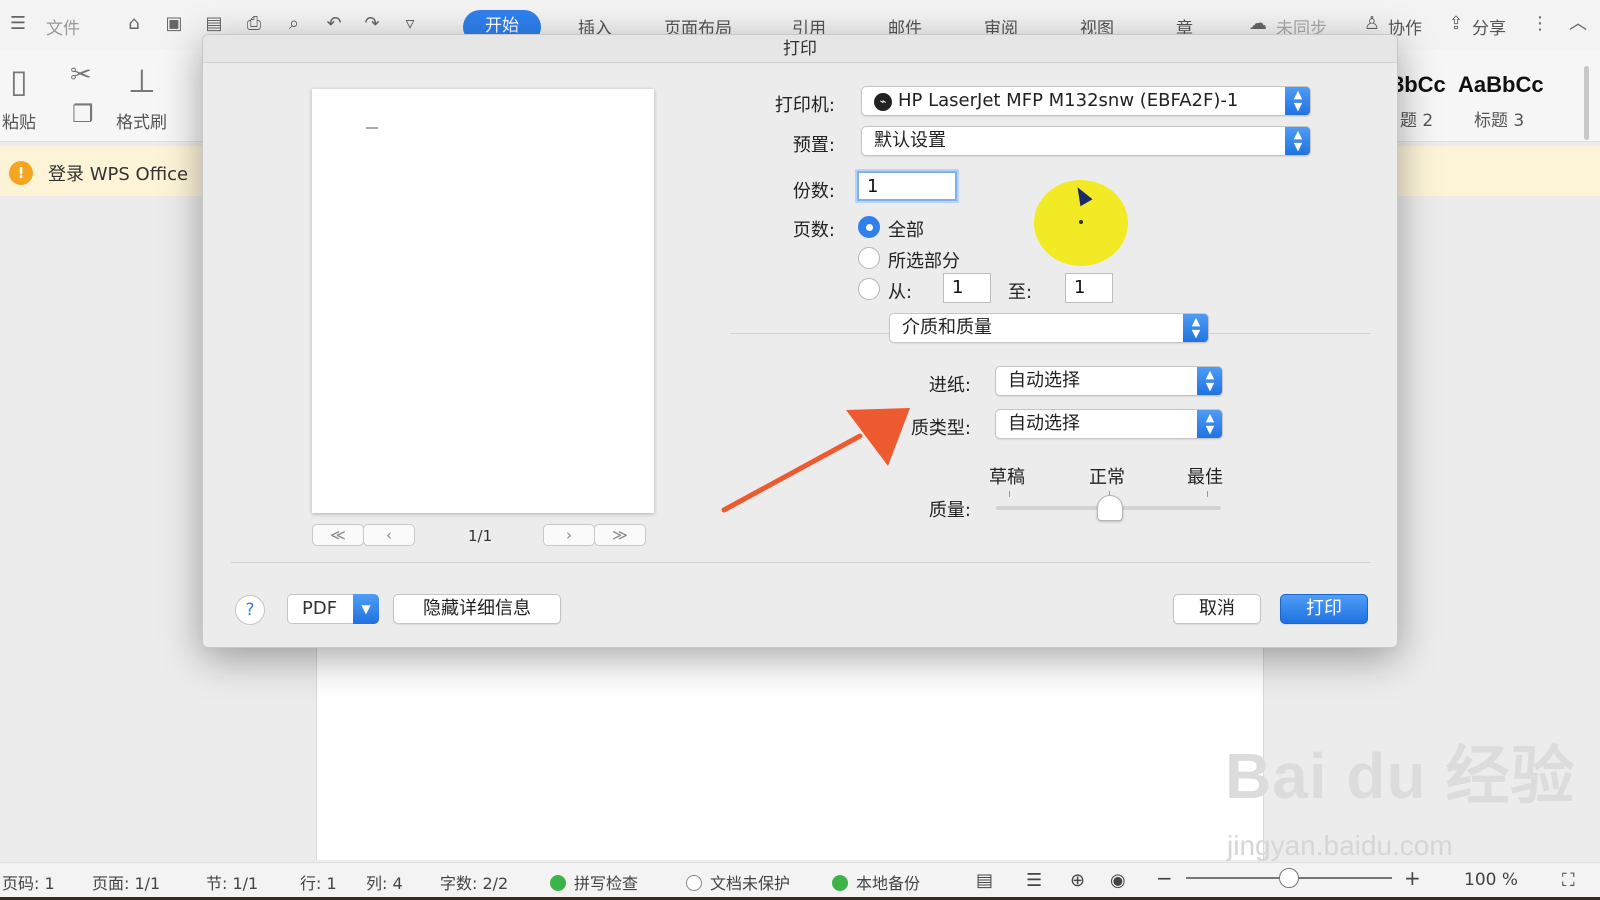 The image size is (1600, 900). Describe the element at coordinates (21, 173) in the screenshot. I see `warning-icon: !` at that location.